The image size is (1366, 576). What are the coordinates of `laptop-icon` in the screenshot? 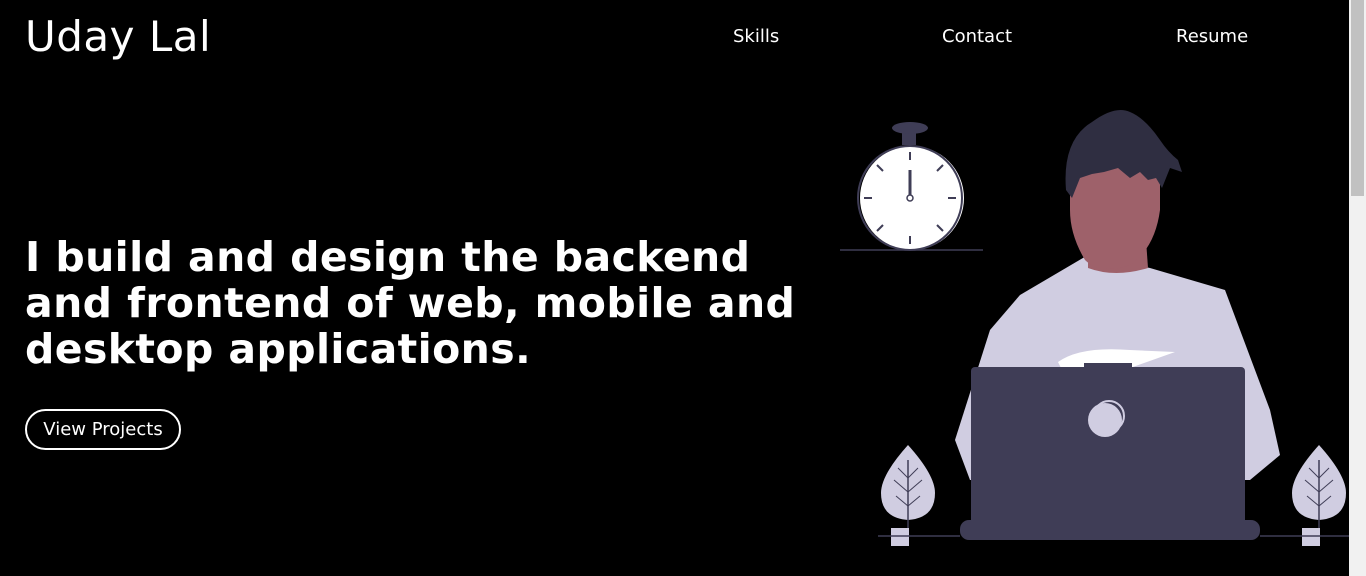 It's located at (1110, 451).